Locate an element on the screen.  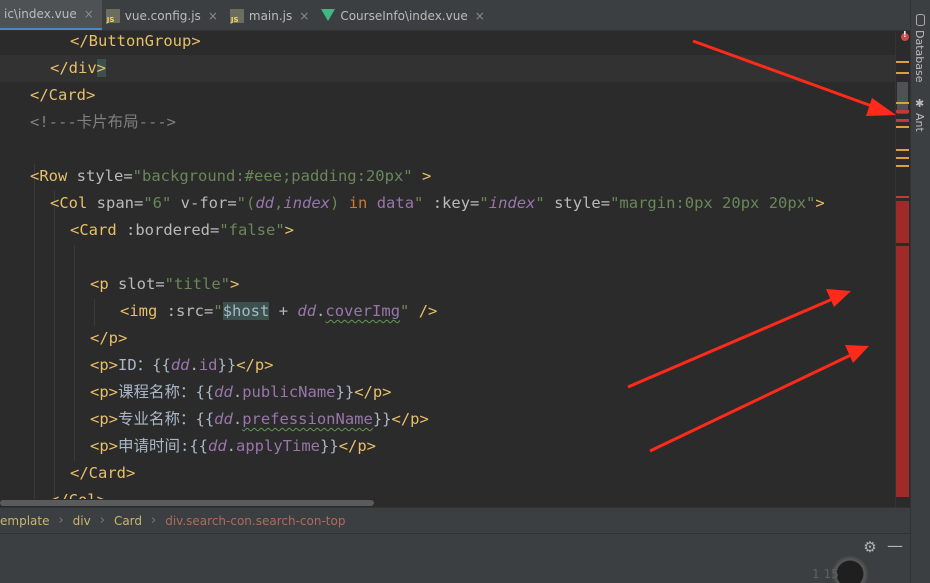
horizontal-scrollbar is located at coordinates (447, 503).